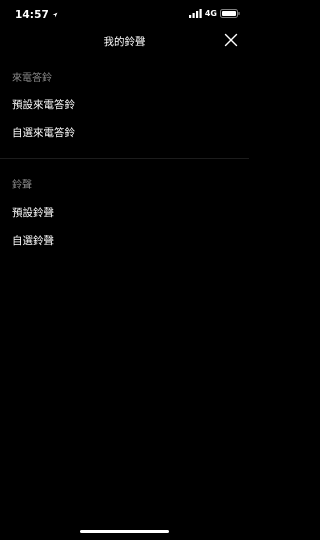  I want to click on home-indicator, so click(124, 531).